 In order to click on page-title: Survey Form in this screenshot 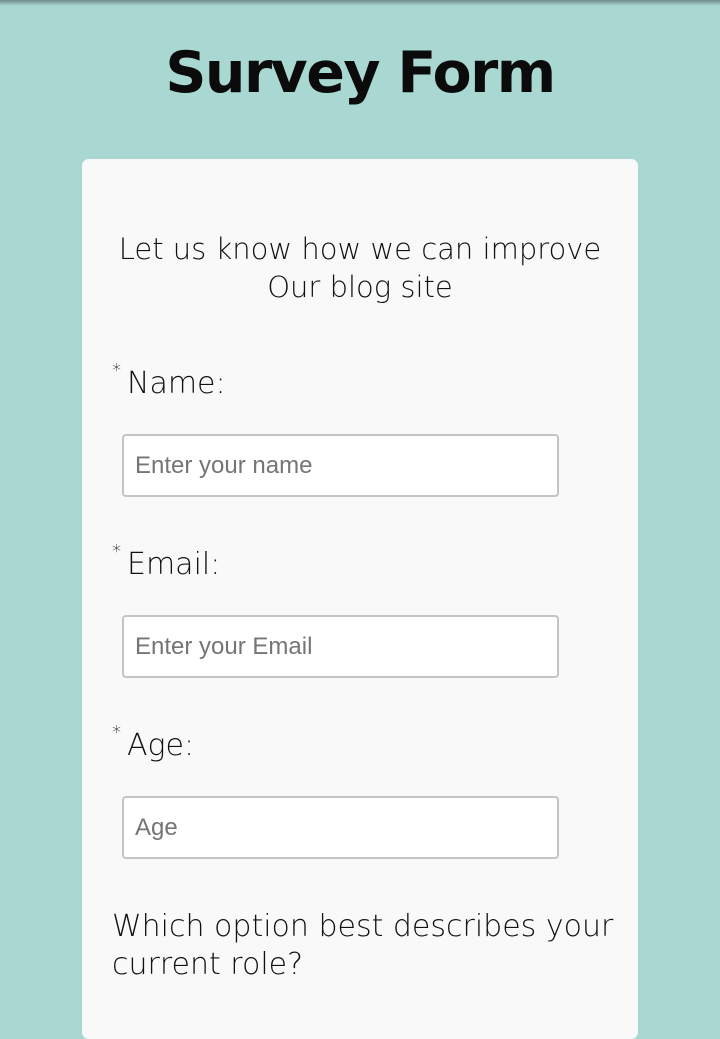, I will do `click(360, 73)`.